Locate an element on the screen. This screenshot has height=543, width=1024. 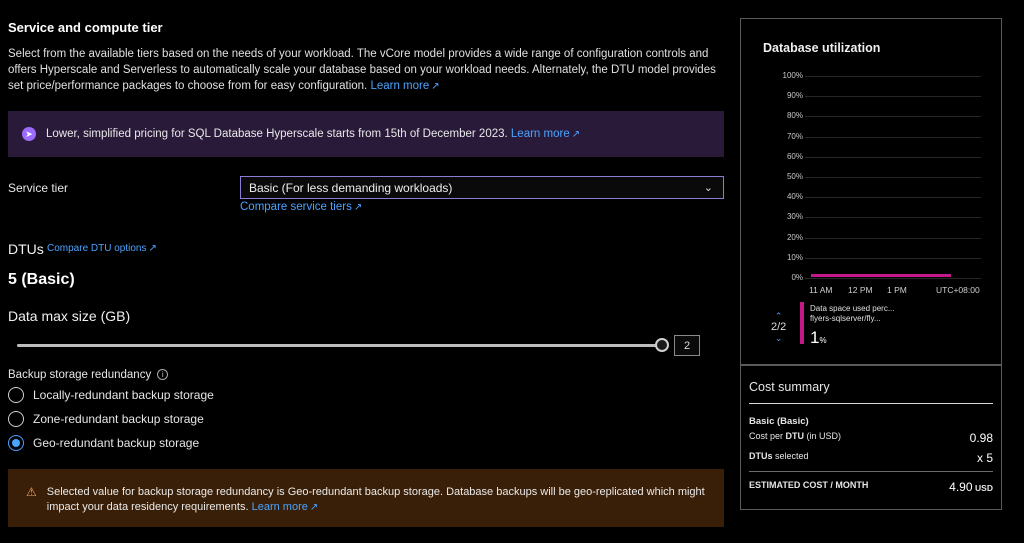
dtus-selected-value: x 5 is located at coordinates (984, 458).